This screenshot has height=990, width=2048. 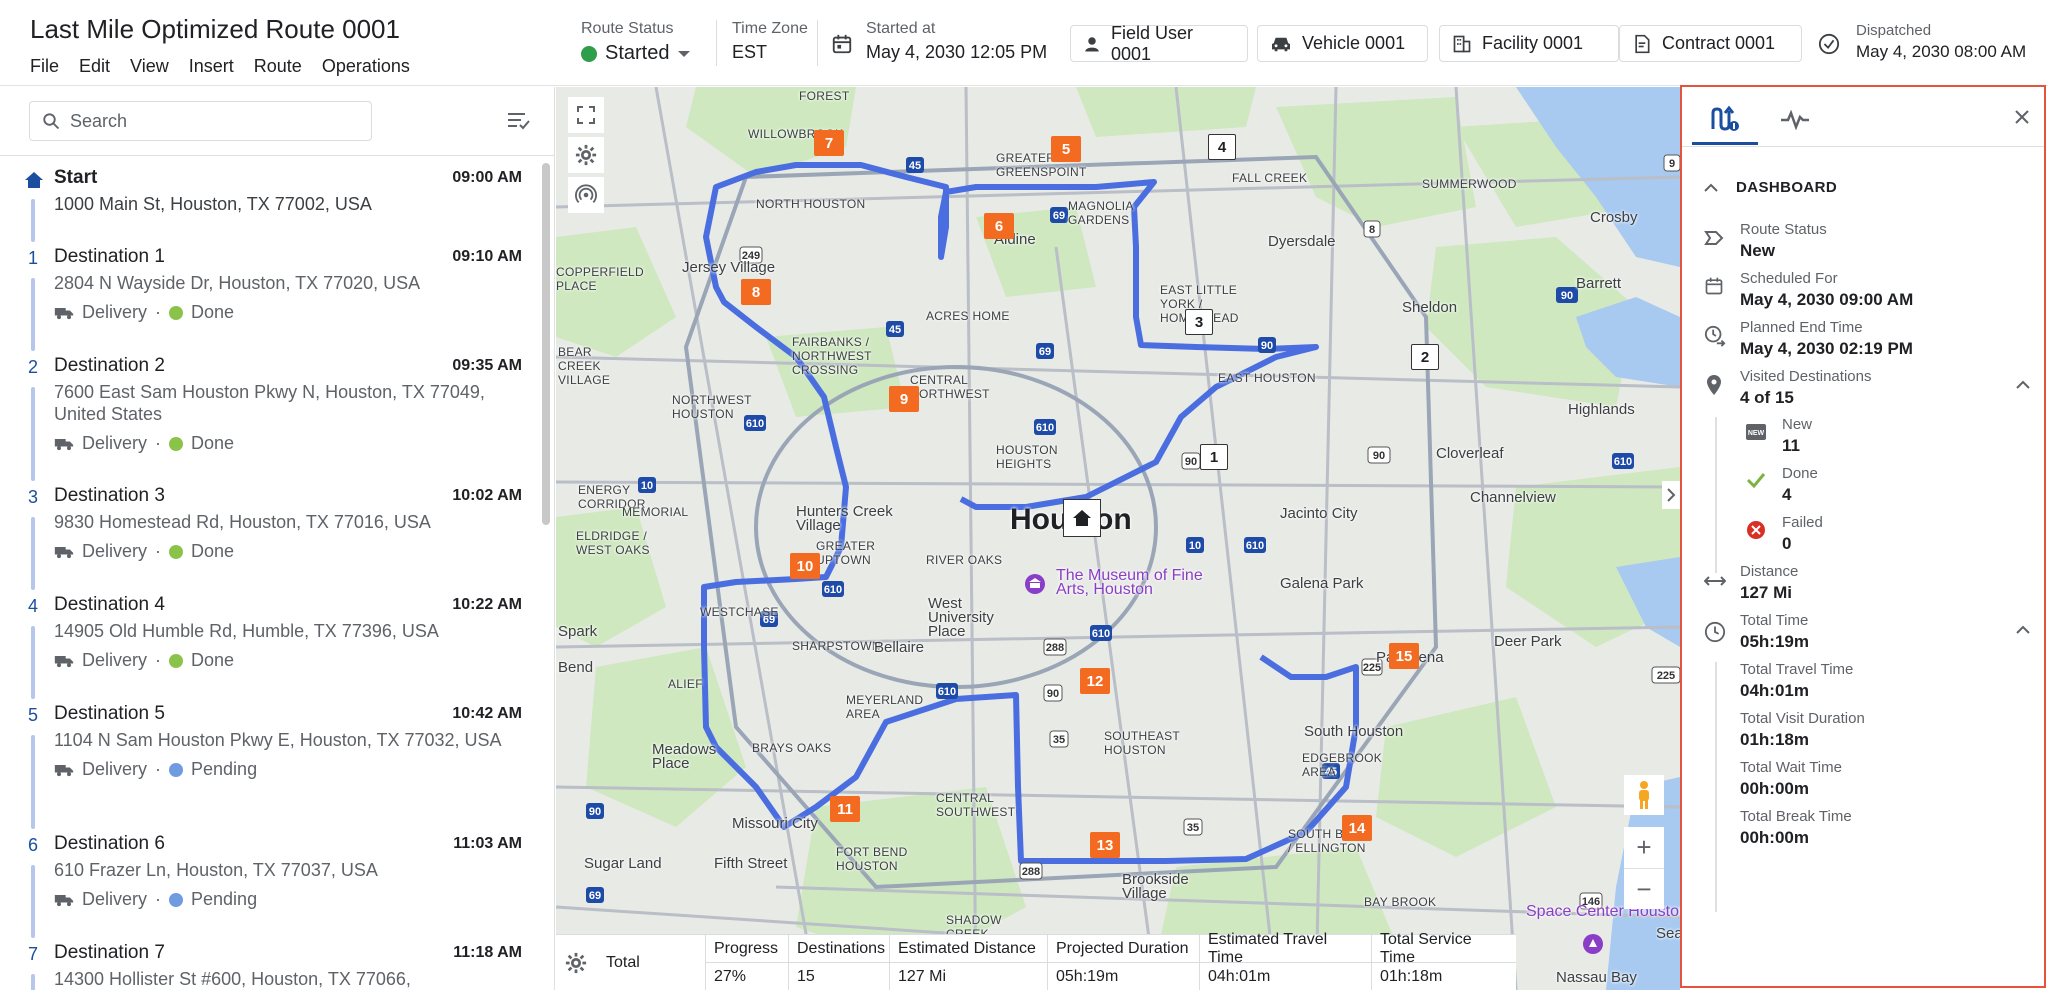 I want to click on car-icon, so click(x=1281, y=44).